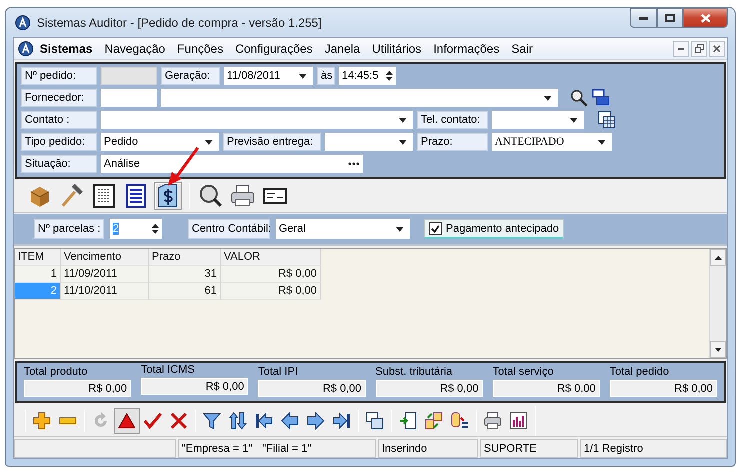 The image size is (744, 474). Describe the element at coordinates (434, 421) in the screenshot. I see `transfer-icon` at that location.